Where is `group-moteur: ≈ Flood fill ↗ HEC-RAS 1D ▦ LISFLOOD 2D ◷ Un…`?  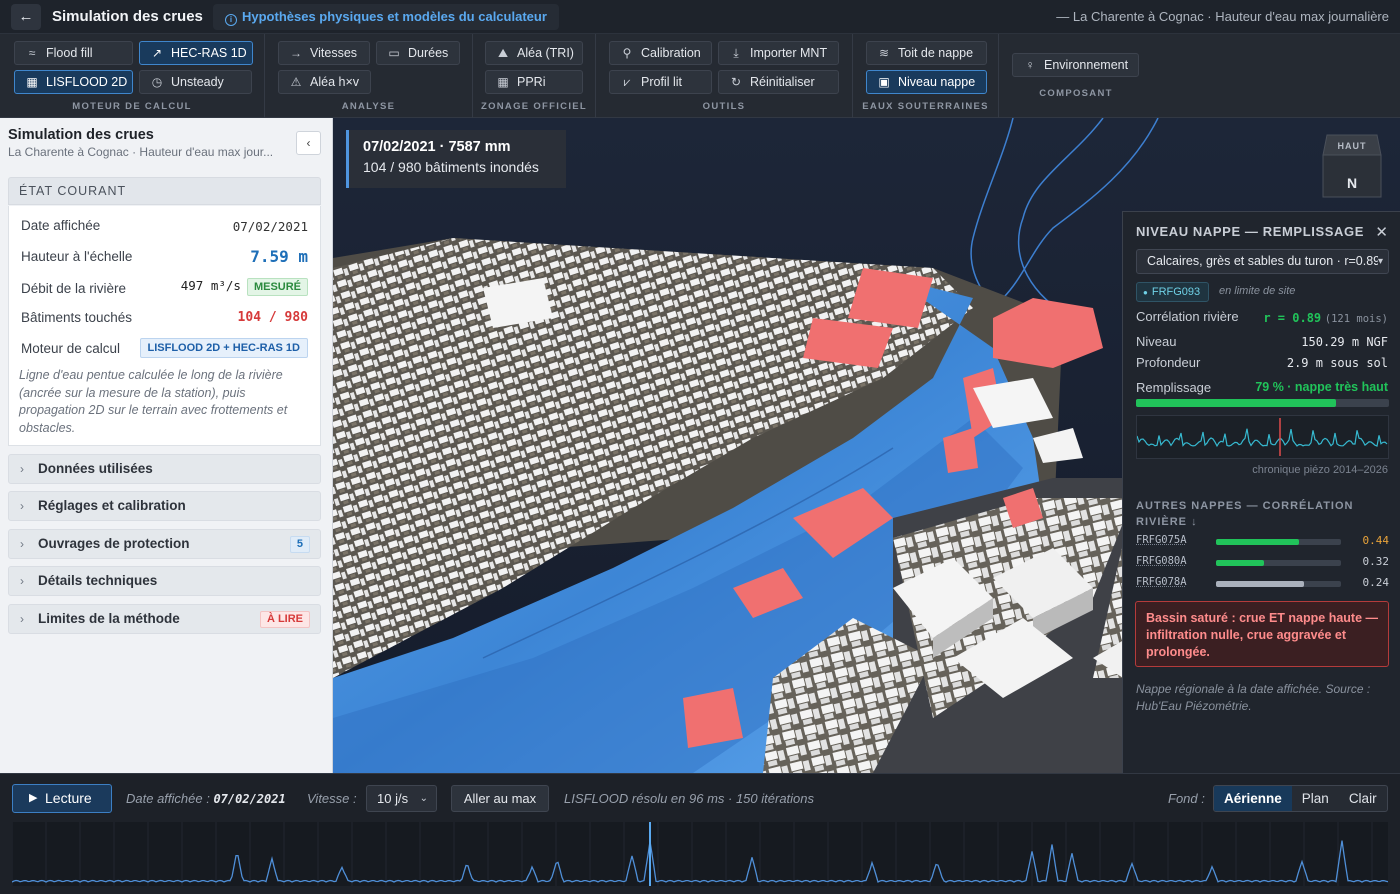 group-moteur: ≈ Flood fill ↗ HEC-RAS 1D ▦ LISFLOOD 2D ◷ Un… is located at coordinates (132, 76).